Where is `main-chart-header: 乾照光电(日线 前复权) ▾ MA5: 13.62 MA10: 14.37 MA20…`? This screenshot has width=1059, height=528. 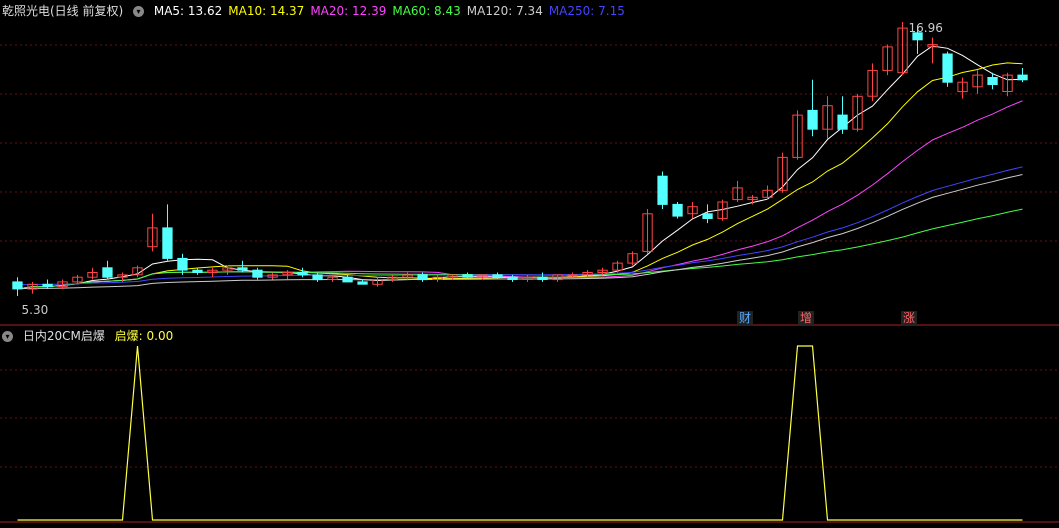
main-chart-header: 乾照光电(日线 前复权) ▾ MA5: 13.62 MA10: 14.37 MA20… is located at coordinates (319, 11).